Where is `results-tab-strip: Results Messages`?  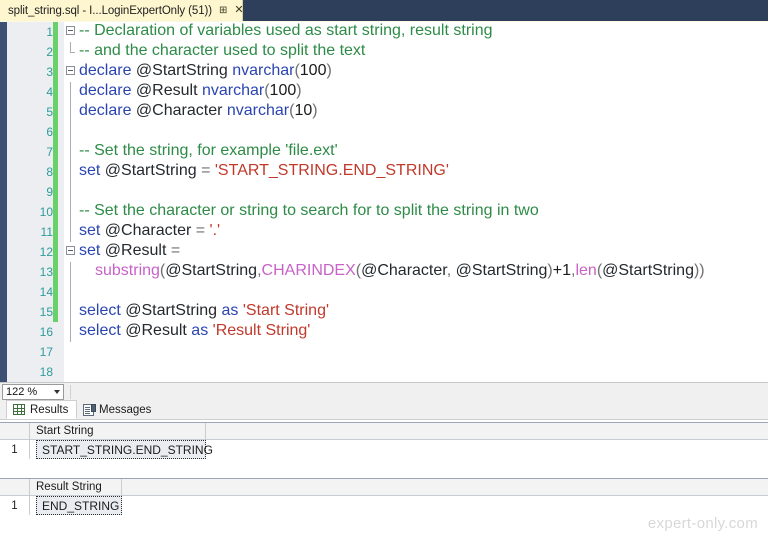
results-tab-strip: Results Messages is located at coordinates (384, 410).